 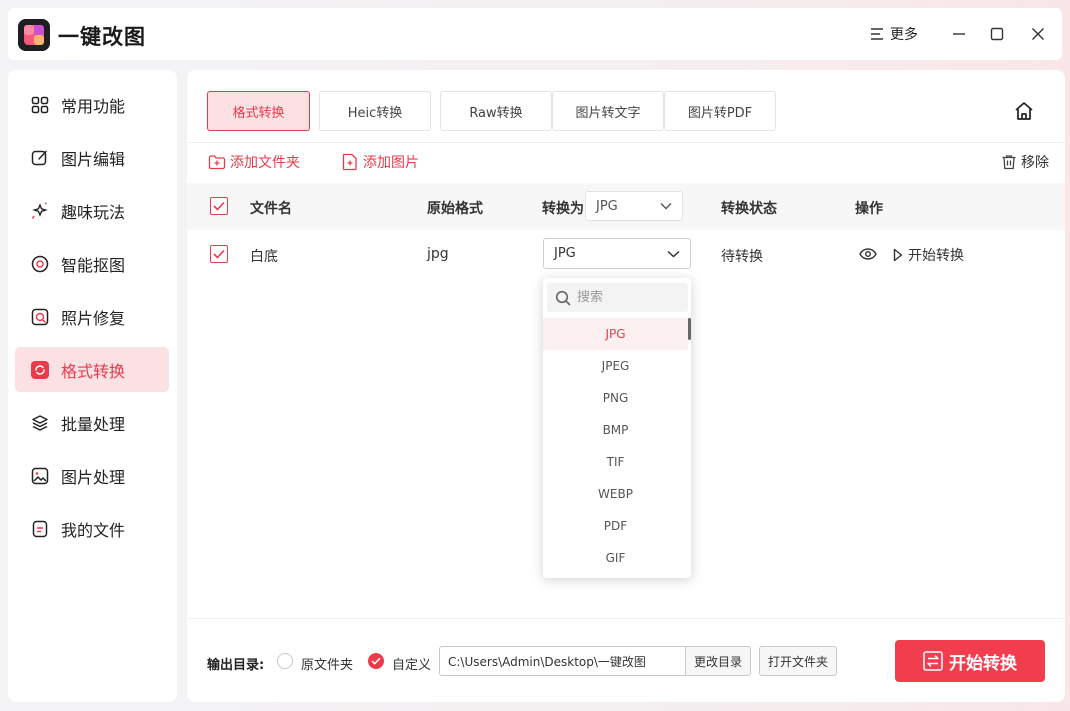 I want to click on add-image-button: 添加图片, so click(x=380, y=162).